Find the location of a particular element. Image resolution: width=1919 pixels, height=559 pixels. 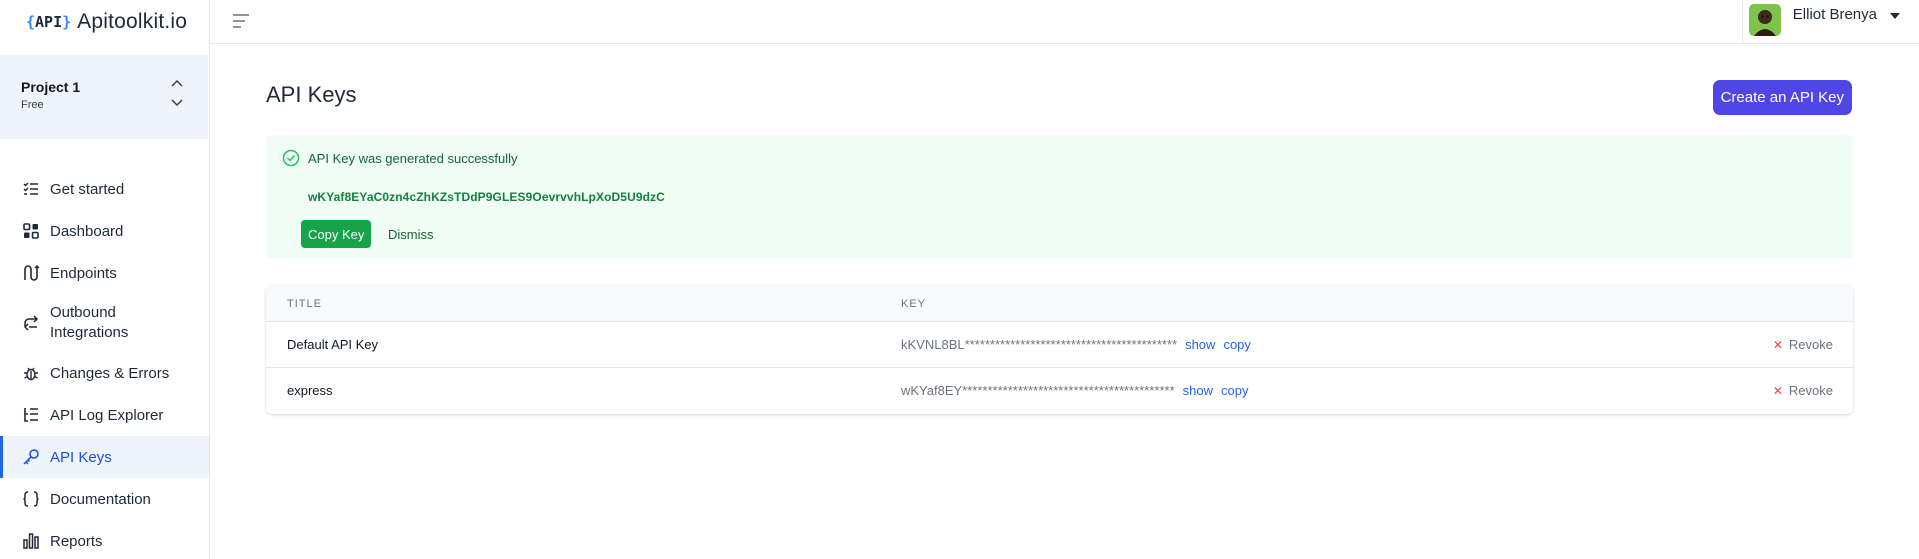

logo-mark: {API} is located at coordinates (49, 22).